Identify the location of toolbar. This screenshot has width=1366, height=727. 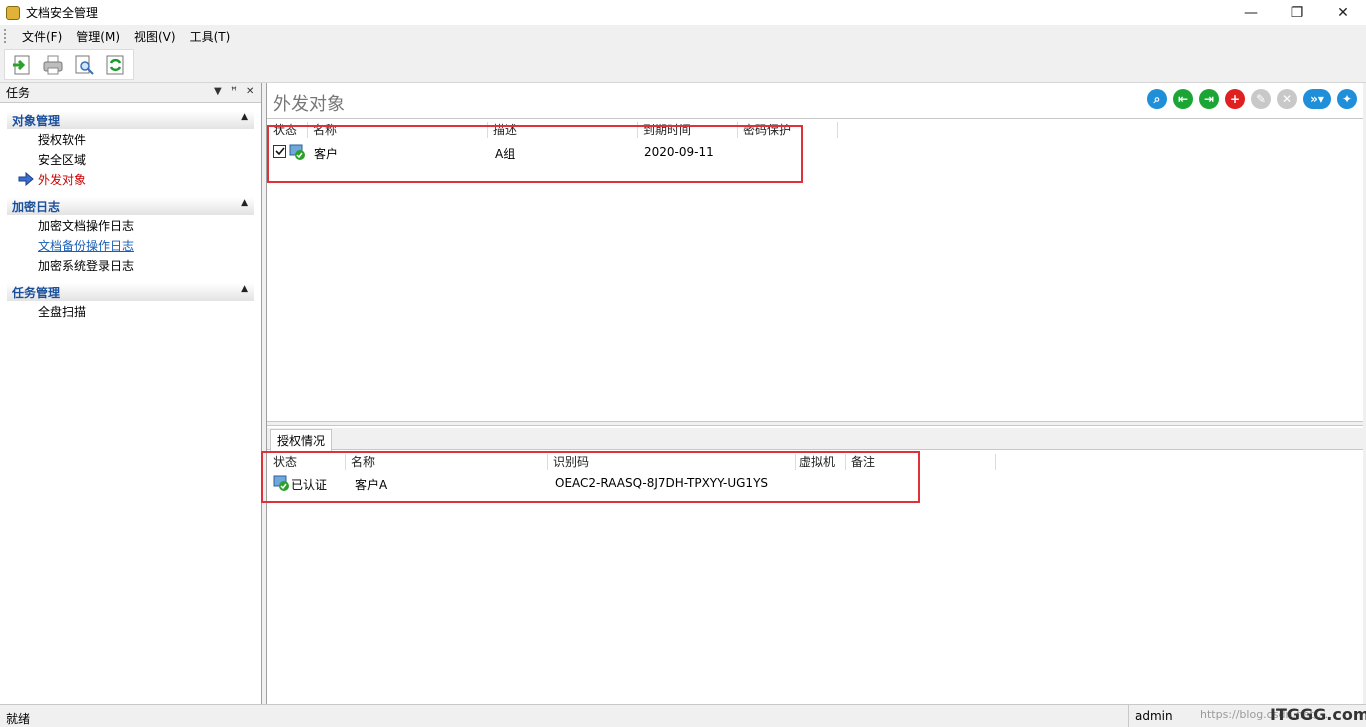
(683, 65).